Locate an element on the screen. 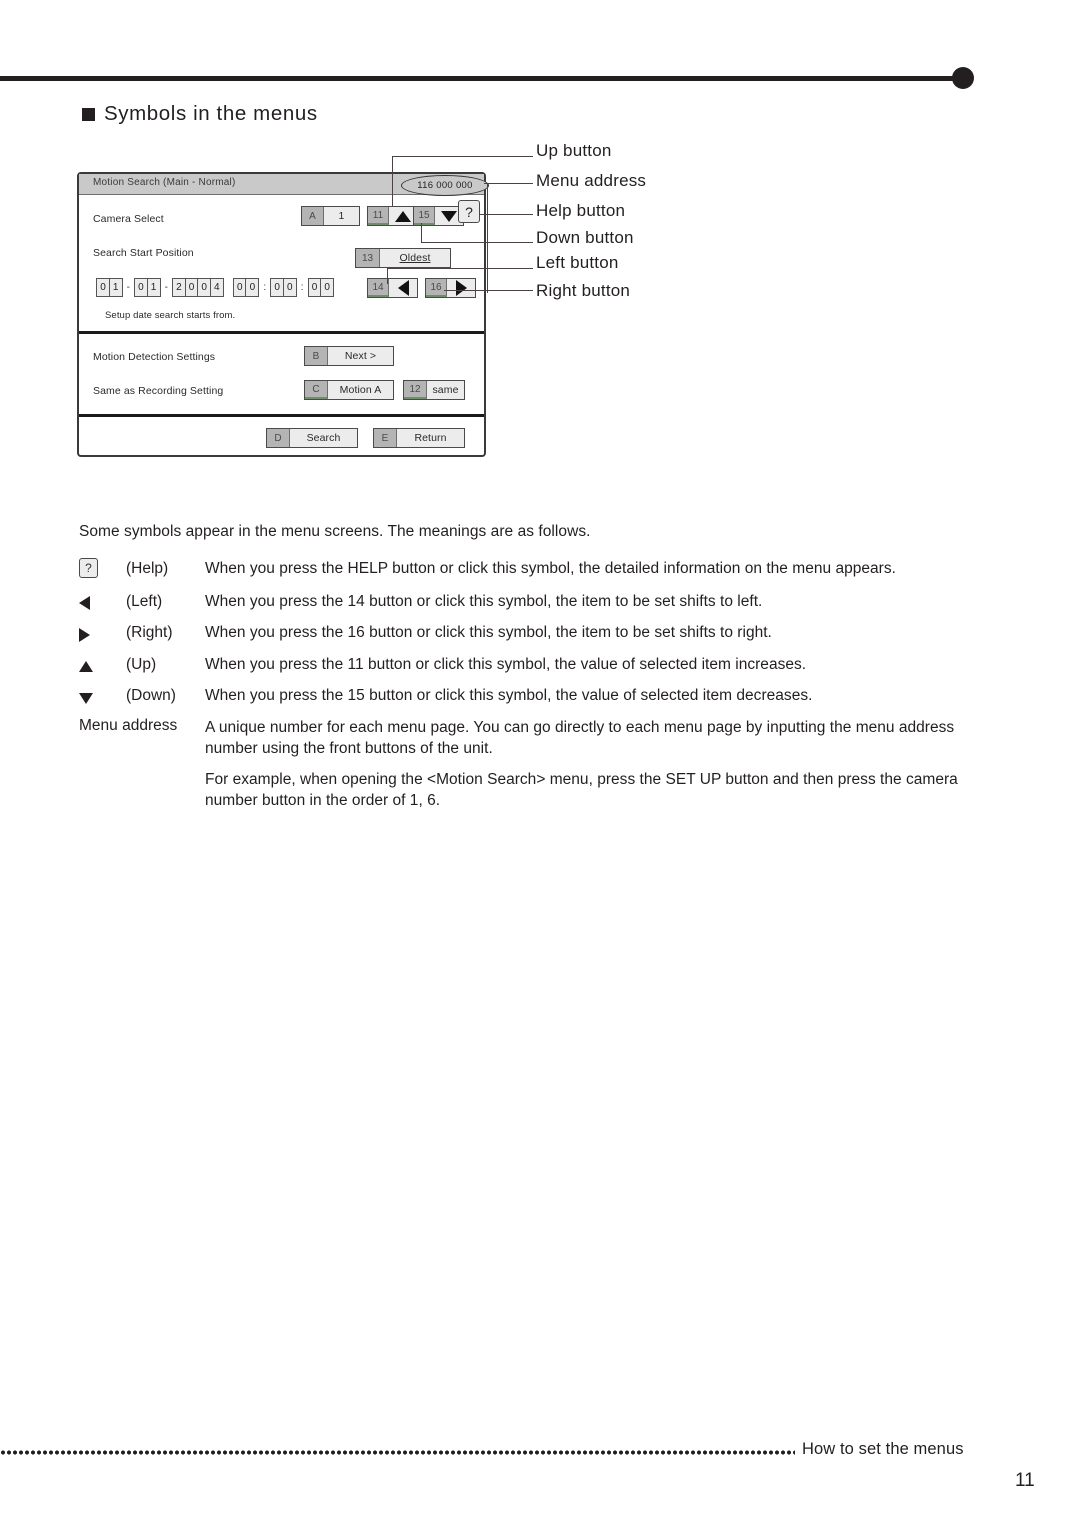 The height and width of the screenshot is (1528, 1080). datetime-field-group: 0 1 - 0 1 - 2 0 0 4 0 0 : 0 0 : 0 0 is located at coordinates (215, 287).